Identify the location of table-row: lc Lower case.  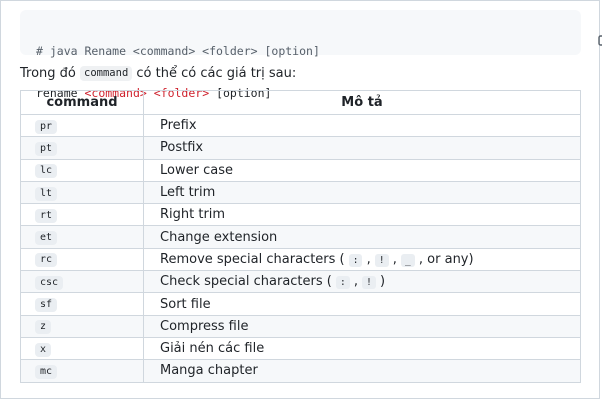
(300, 170).